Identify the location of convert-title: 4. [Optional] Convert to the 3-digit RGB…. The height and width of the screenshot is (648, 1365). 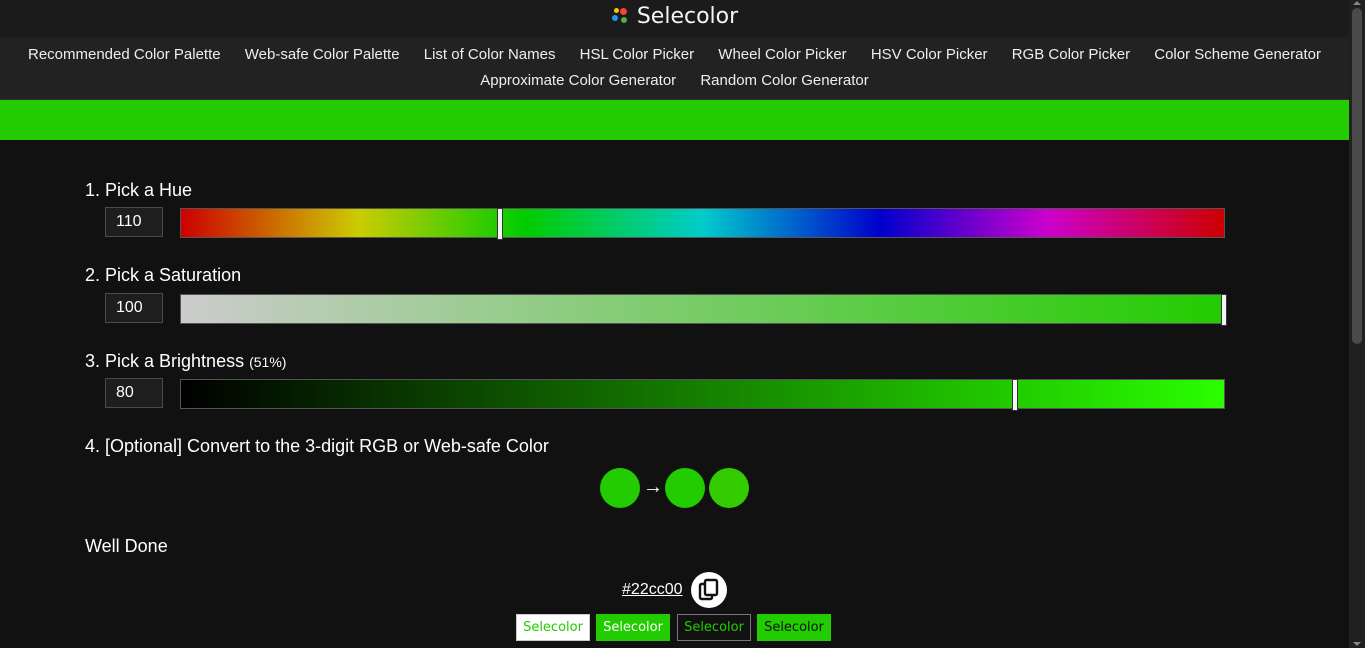
(317, 446).